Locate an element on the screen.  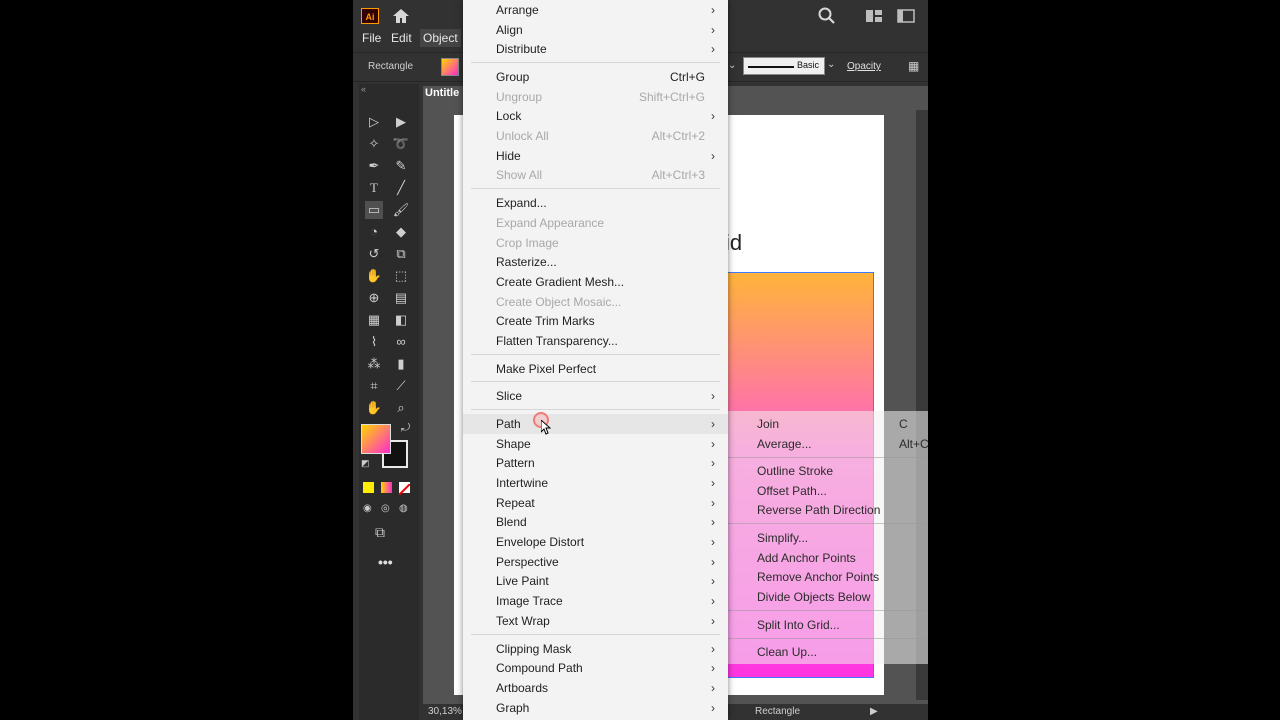
play-icon: ▶ is located at coordinates (874, 712).